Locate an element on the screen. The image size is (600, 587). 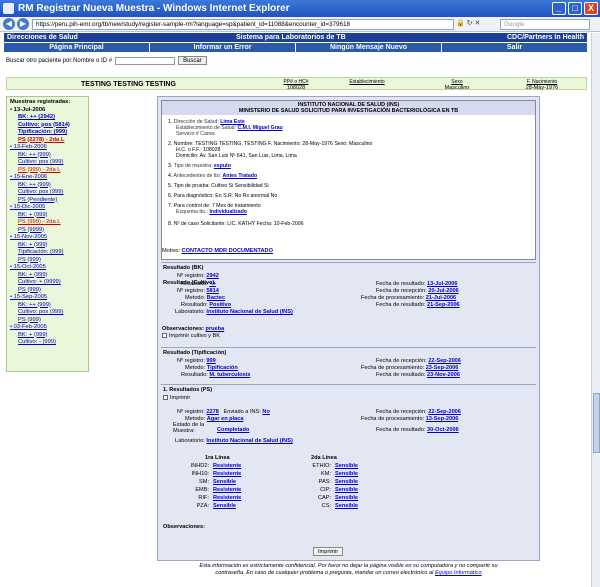
ps-date-link: 13-Sep-2006 is located at coordinates (442, 419).